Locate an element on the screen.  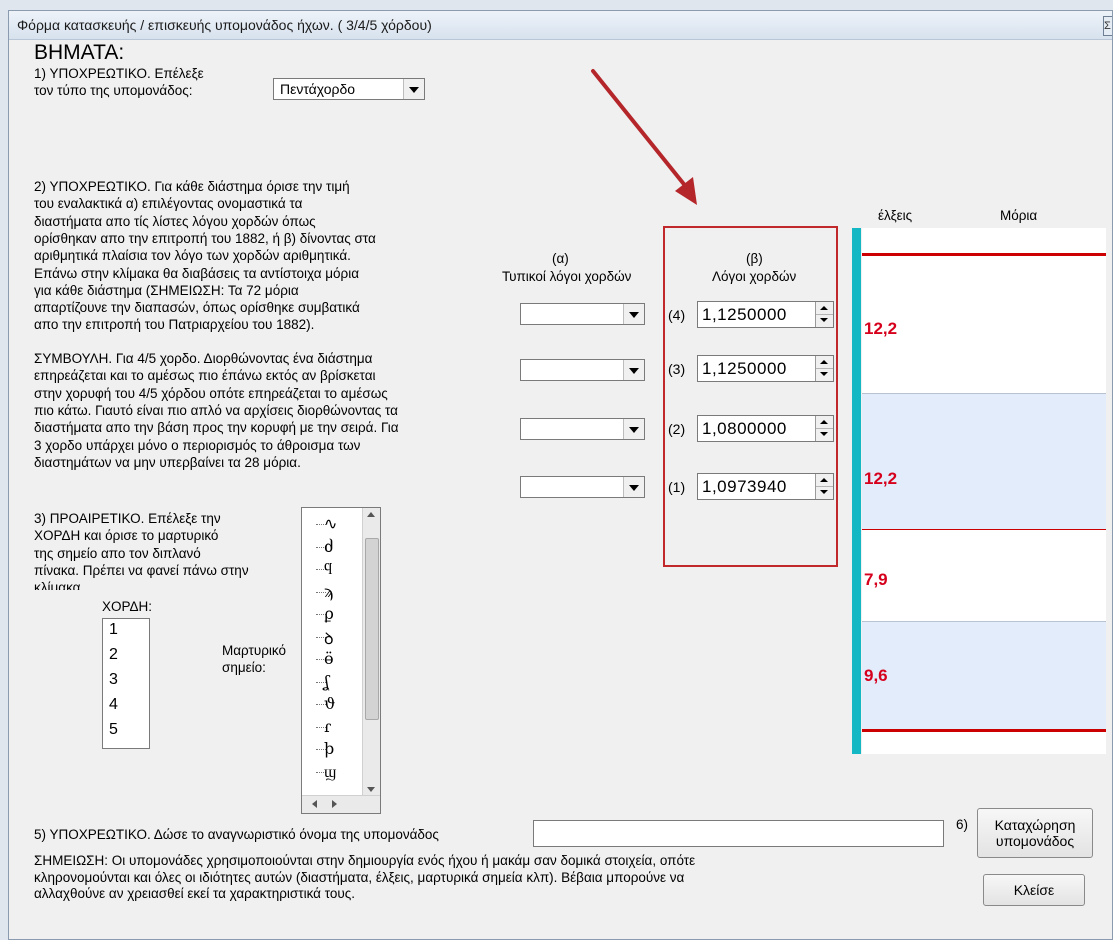
list-item: 1 is located at coordinates (113, 630).